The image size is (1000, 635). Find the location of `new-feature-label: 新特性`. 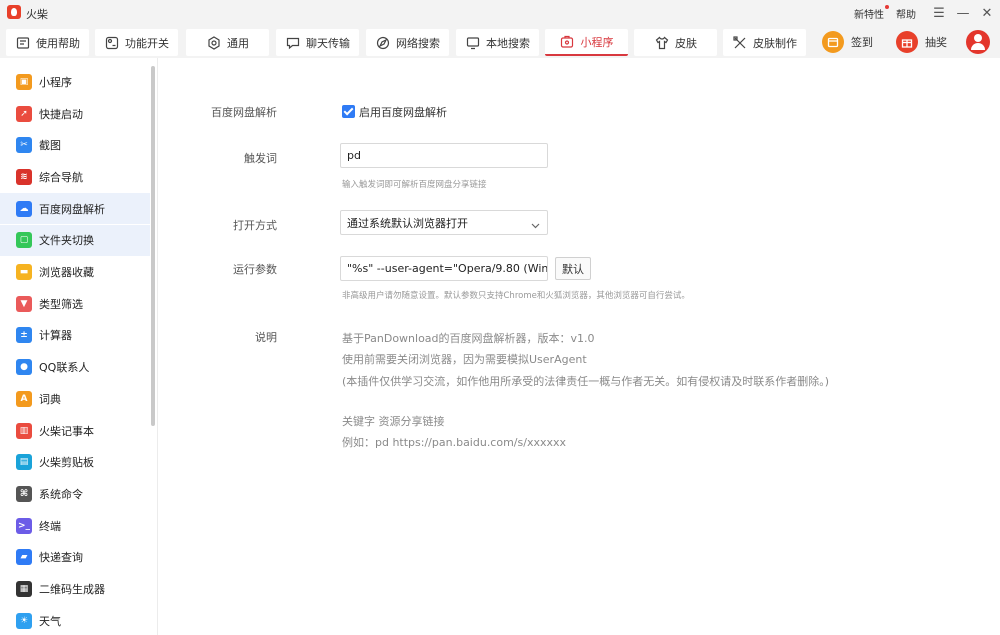

new-feature-label: 新特性 is located at coordinates (869, 15).